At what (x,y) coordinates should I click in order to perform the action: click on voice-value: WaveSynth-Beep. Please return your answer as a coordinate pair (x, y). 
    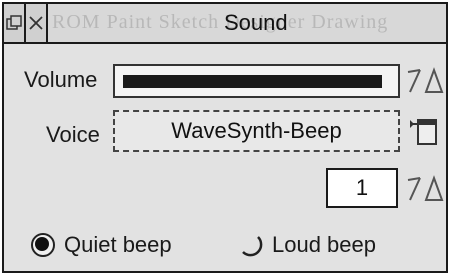
    Looking at the image, I should click on (256, 130).